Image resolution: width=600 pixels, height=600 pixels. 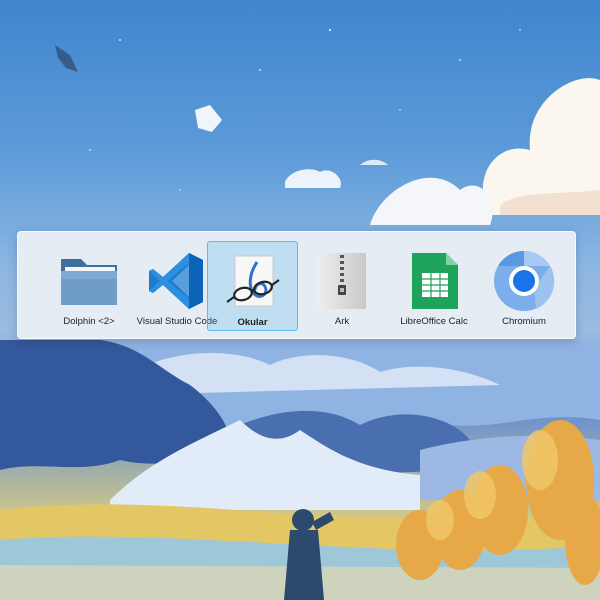 I want to click on task-item-okular: Okular, so click(x=252, y=286).